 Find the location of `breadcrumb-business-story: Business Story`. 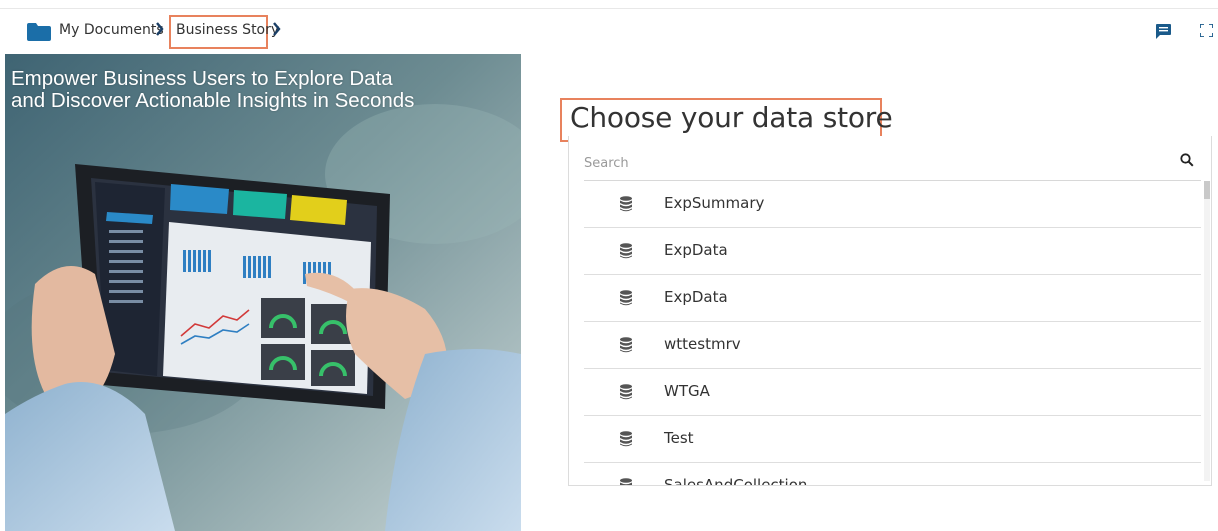

breadcrumb-business-story: Business Story is located at coordinates (227, 30).